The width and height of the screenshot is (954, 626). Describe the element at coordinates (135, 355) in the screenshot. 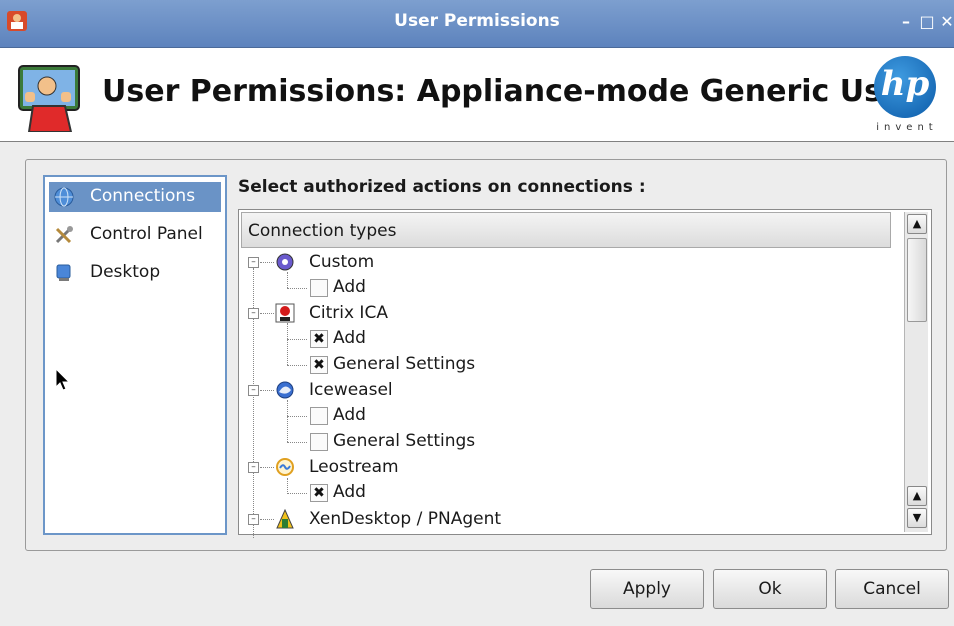

I see `sidebar: Connections Control Panel Desktop` at that location.